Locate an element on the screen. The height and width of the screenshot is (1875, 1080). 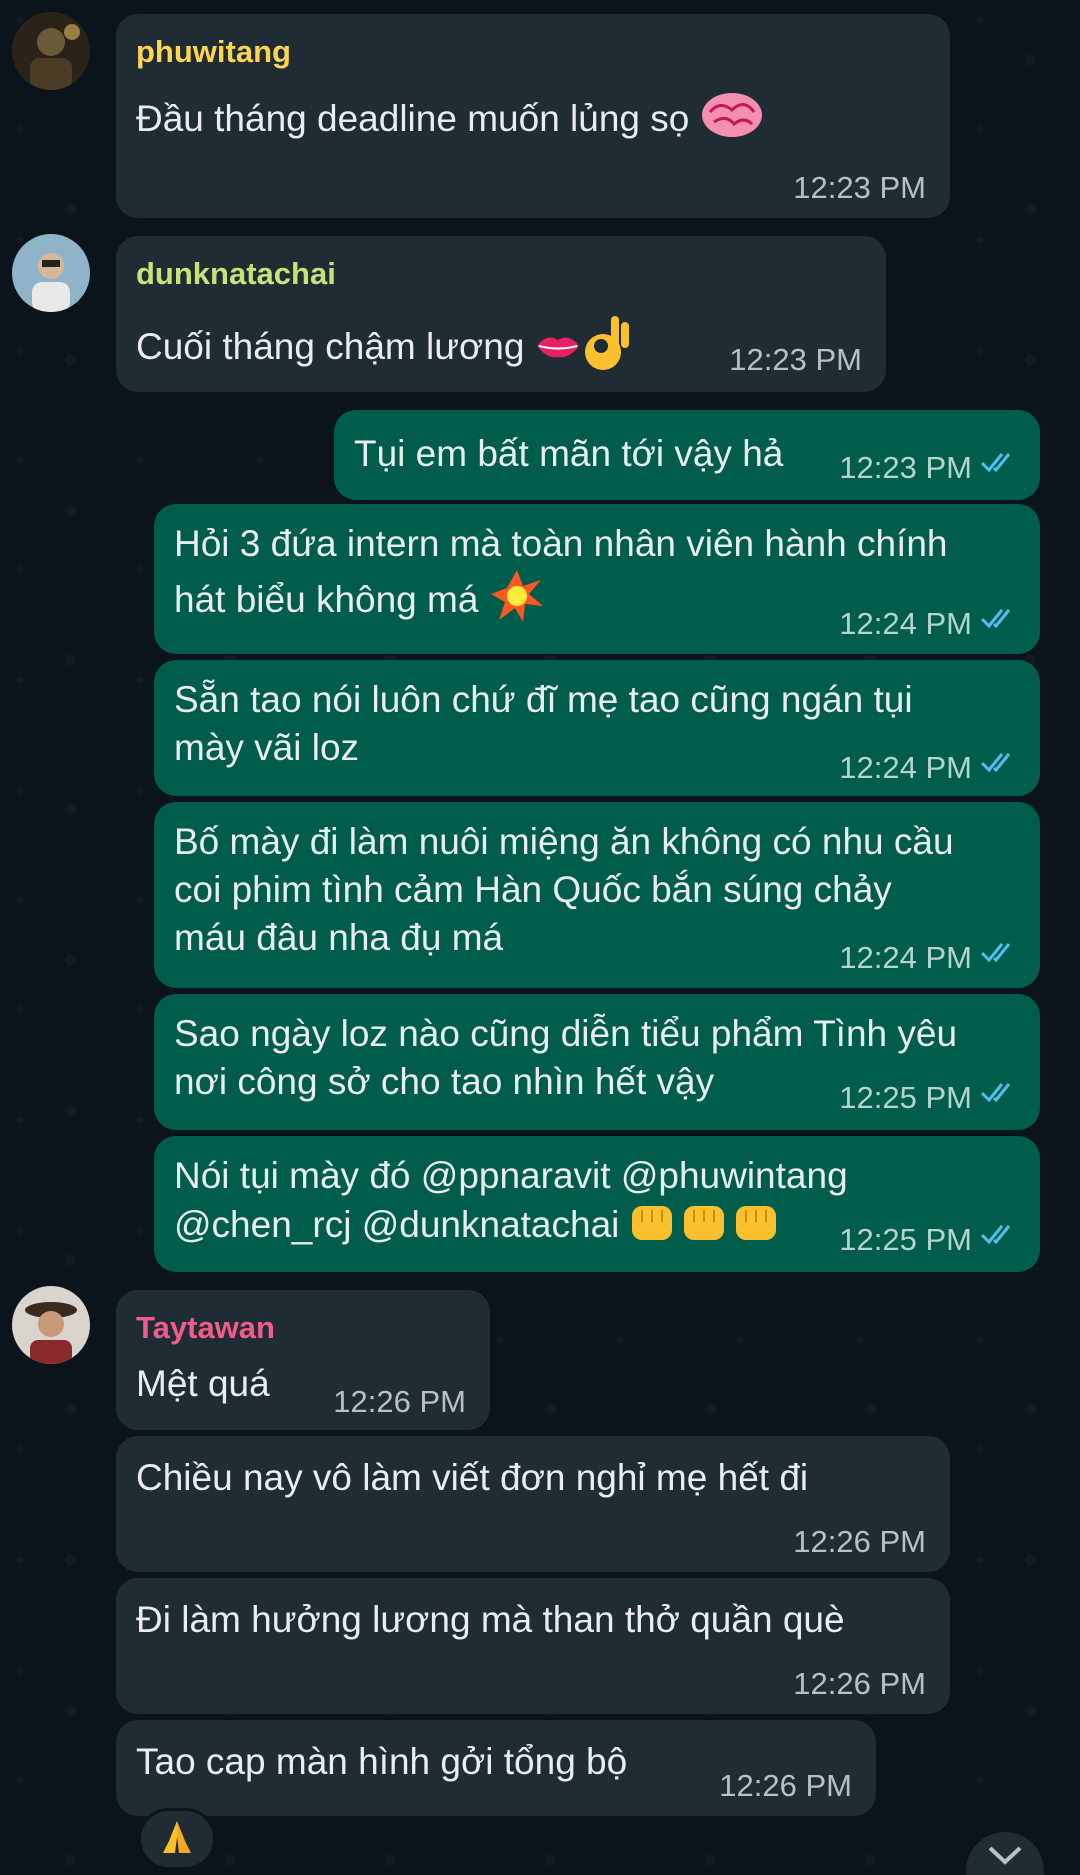
chevron-down-icon is located at coordinates (1005, 1855).